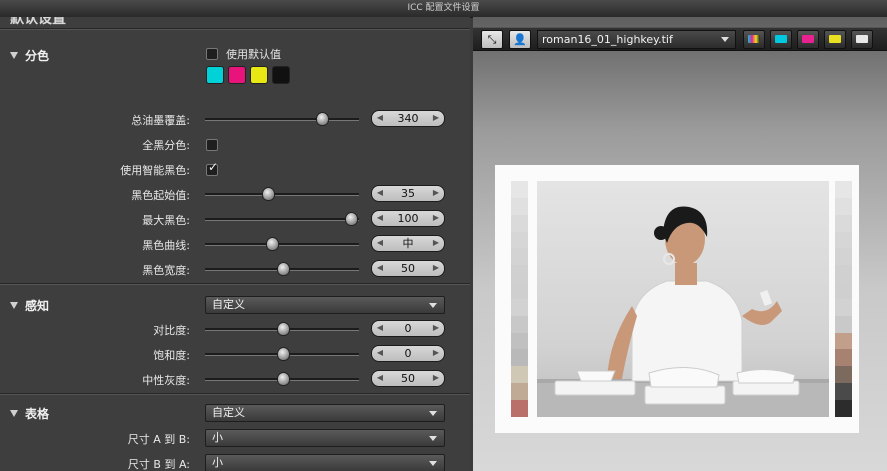  I want to click on contrast-value: 0, so click(408, 328).